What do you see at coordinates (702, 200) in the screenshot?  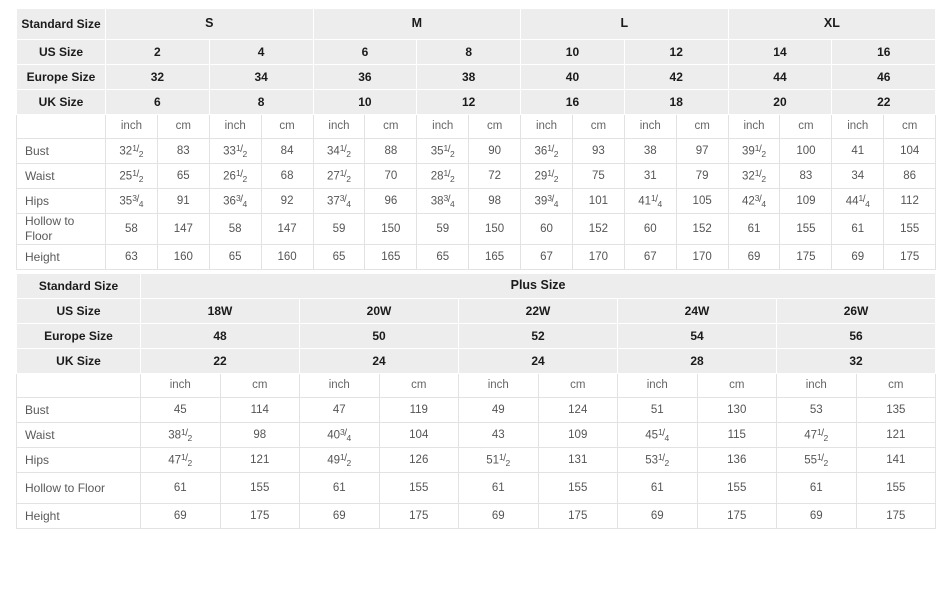 I see `numeric-value: 105` at bounding box center [702, 200].